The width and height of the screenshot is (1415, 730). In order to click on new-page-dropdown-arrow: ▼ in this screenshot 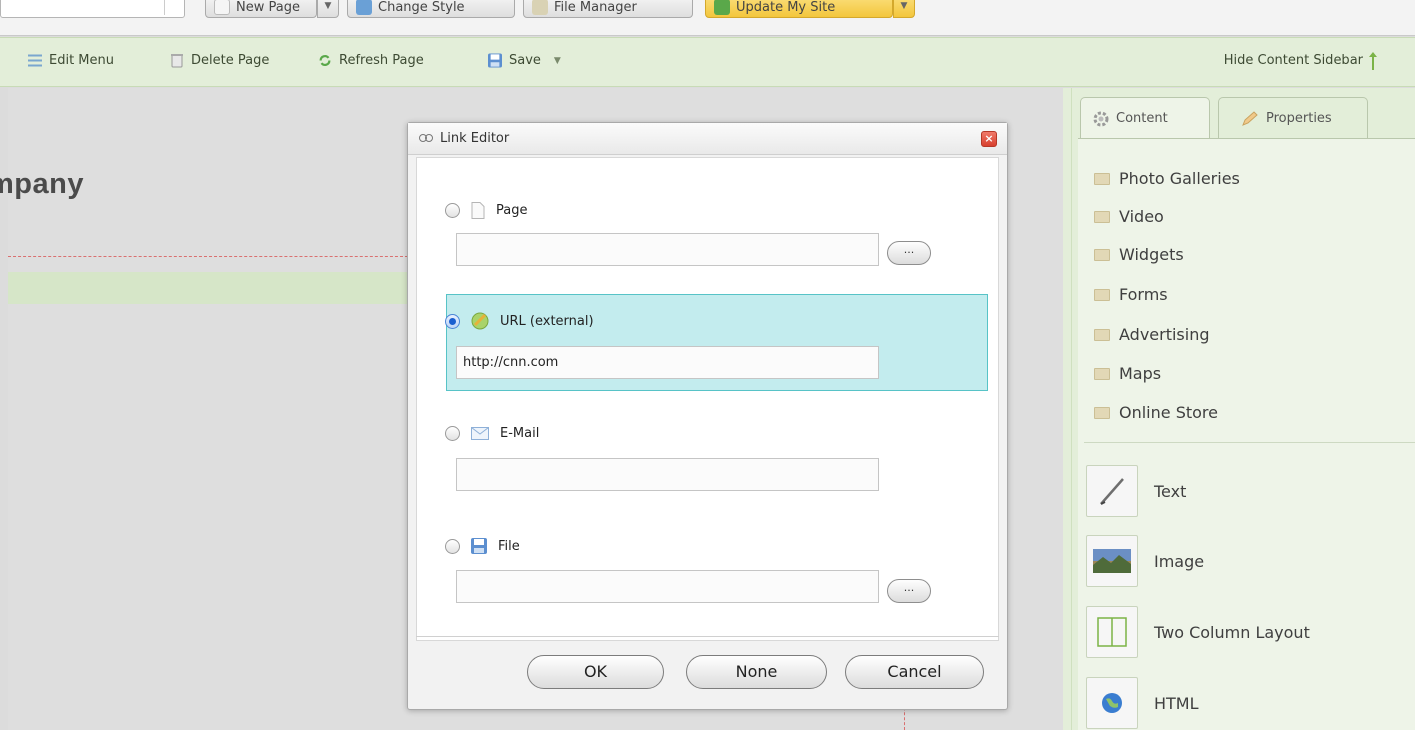, I will do `click(328, 9)`.